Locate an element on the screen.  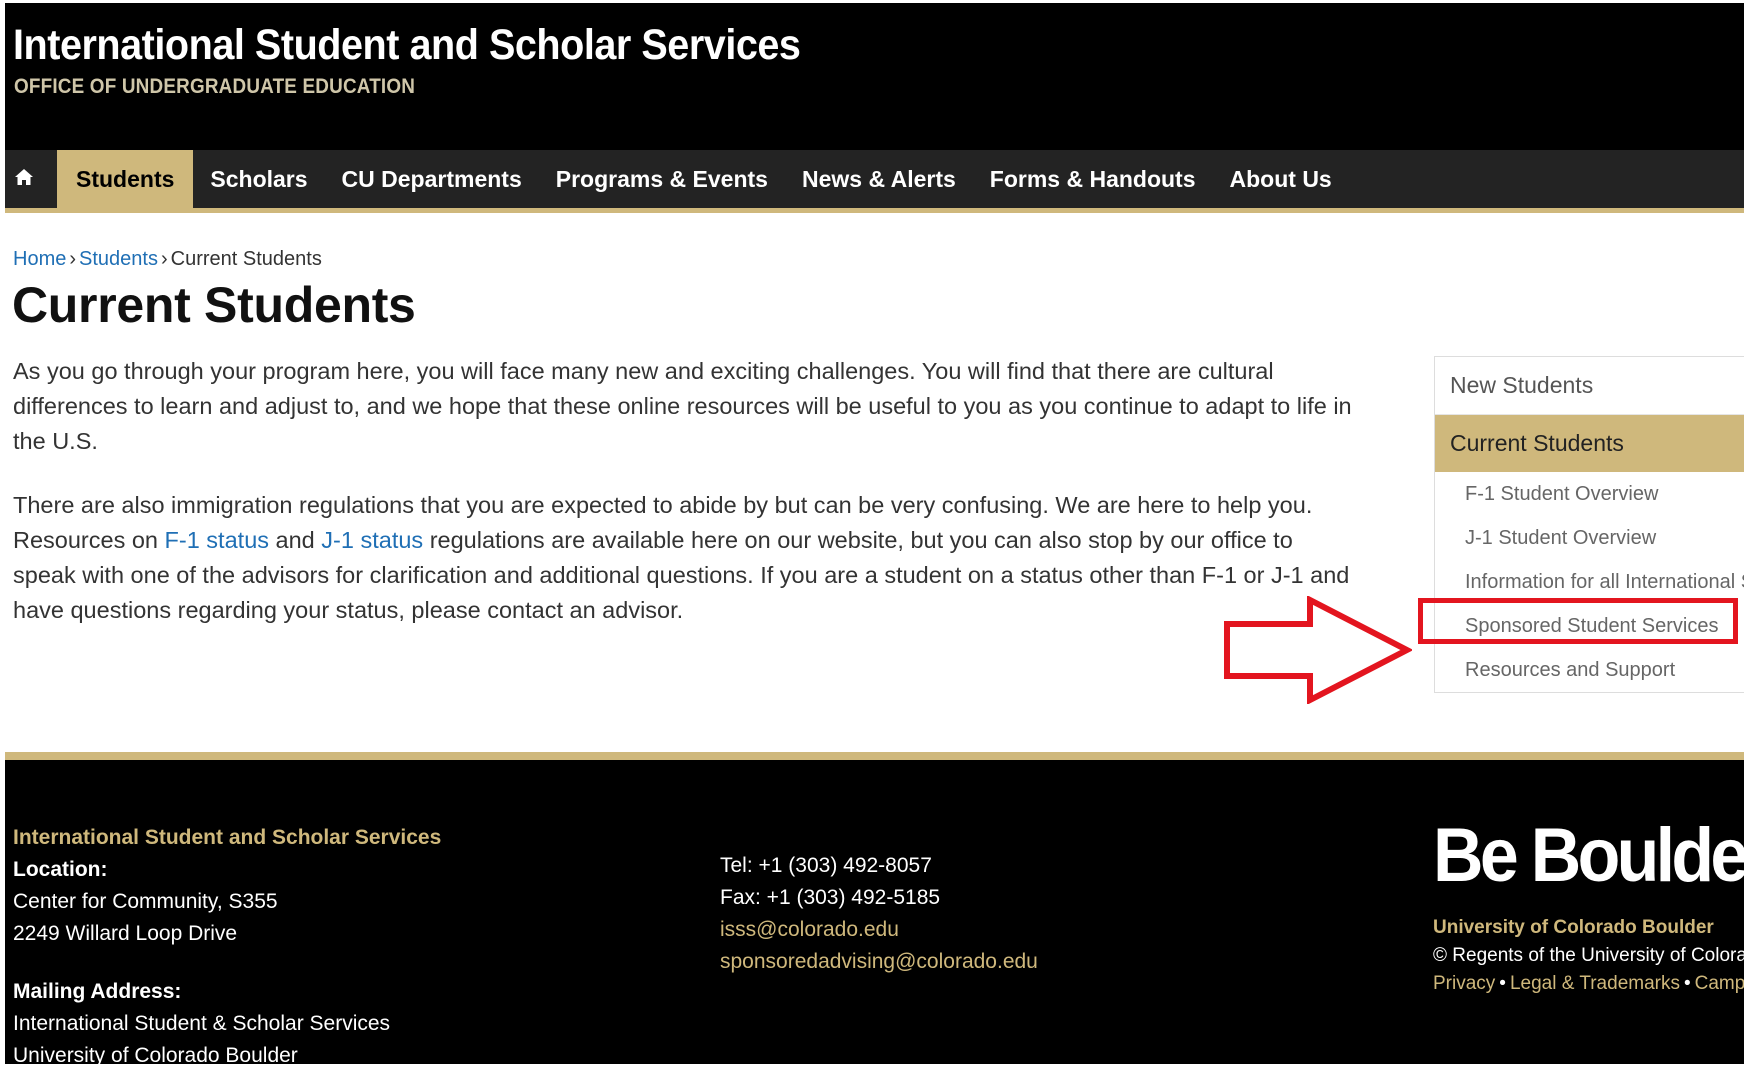
footer-tel: Tel: +1 (303) 492-8057 is located at coordinates (826, 865).